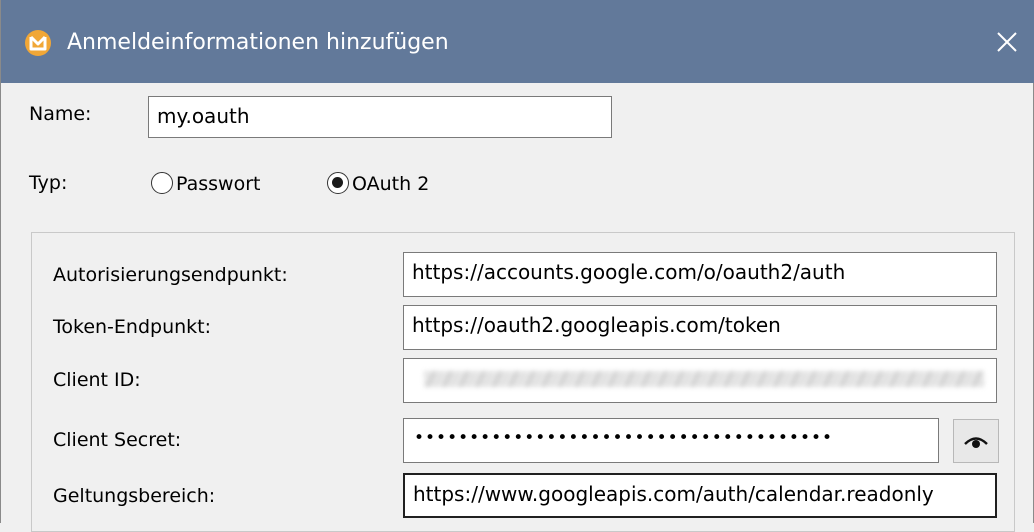  Describe the element at coordinates (97, 380) in the screenshot. I see `client-id-label: Client ID:` at that location.